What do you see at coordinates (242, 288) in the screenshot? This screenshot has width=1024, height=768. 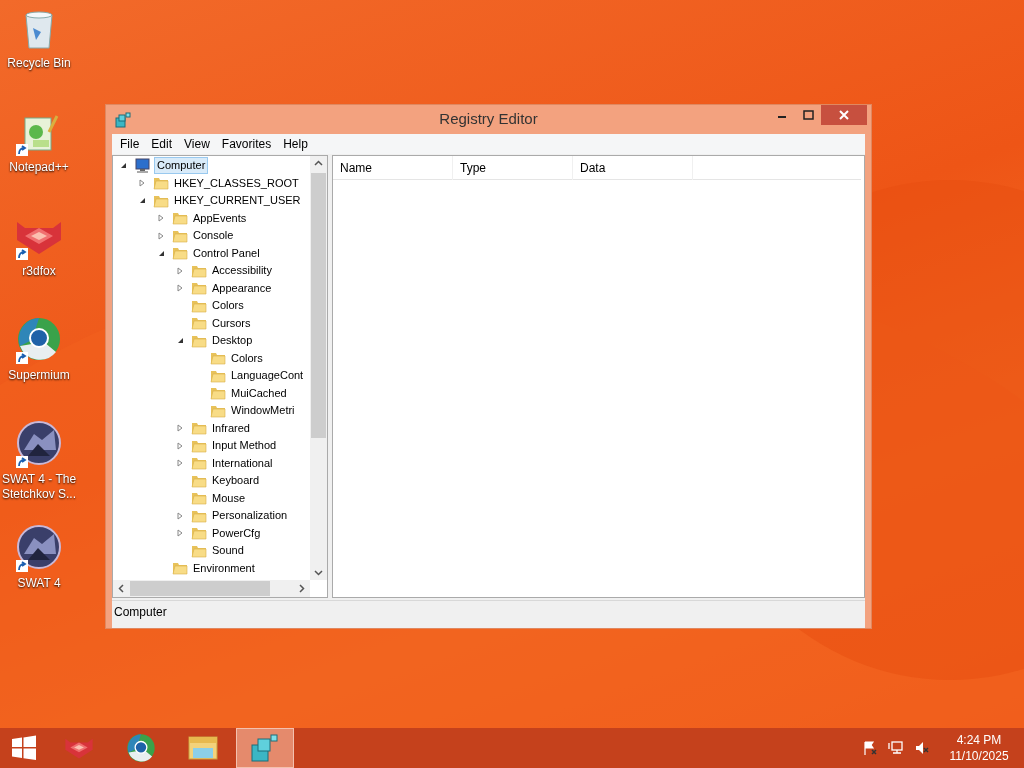 I see `tree-item: Appearance` at bounding box center [242, 288].